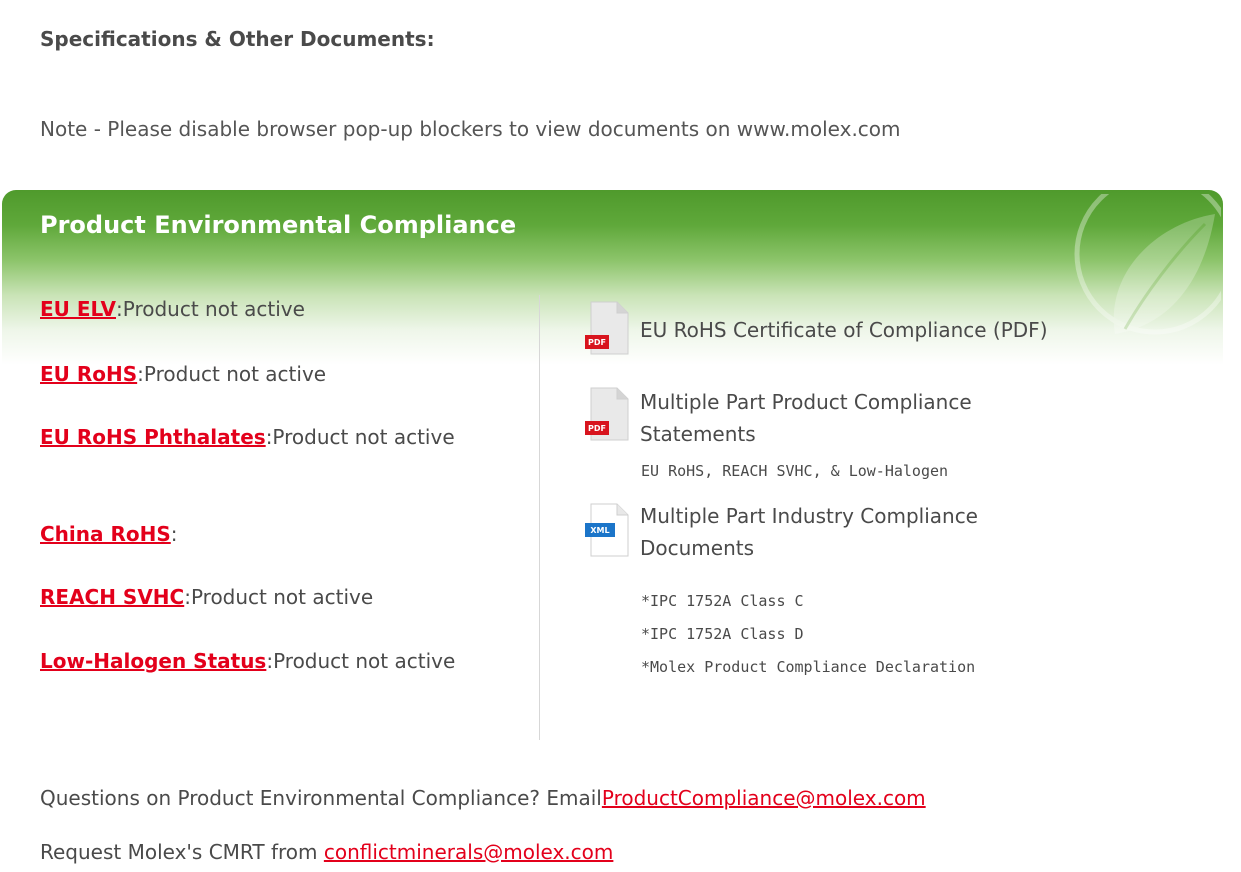 This screenshot has height=872, width=1241. What do you see at coordinates (360, 437) in the screenshot?
I see `eu-rohs-phthalates-status: :Product not active` at bounding box center [360, 437].